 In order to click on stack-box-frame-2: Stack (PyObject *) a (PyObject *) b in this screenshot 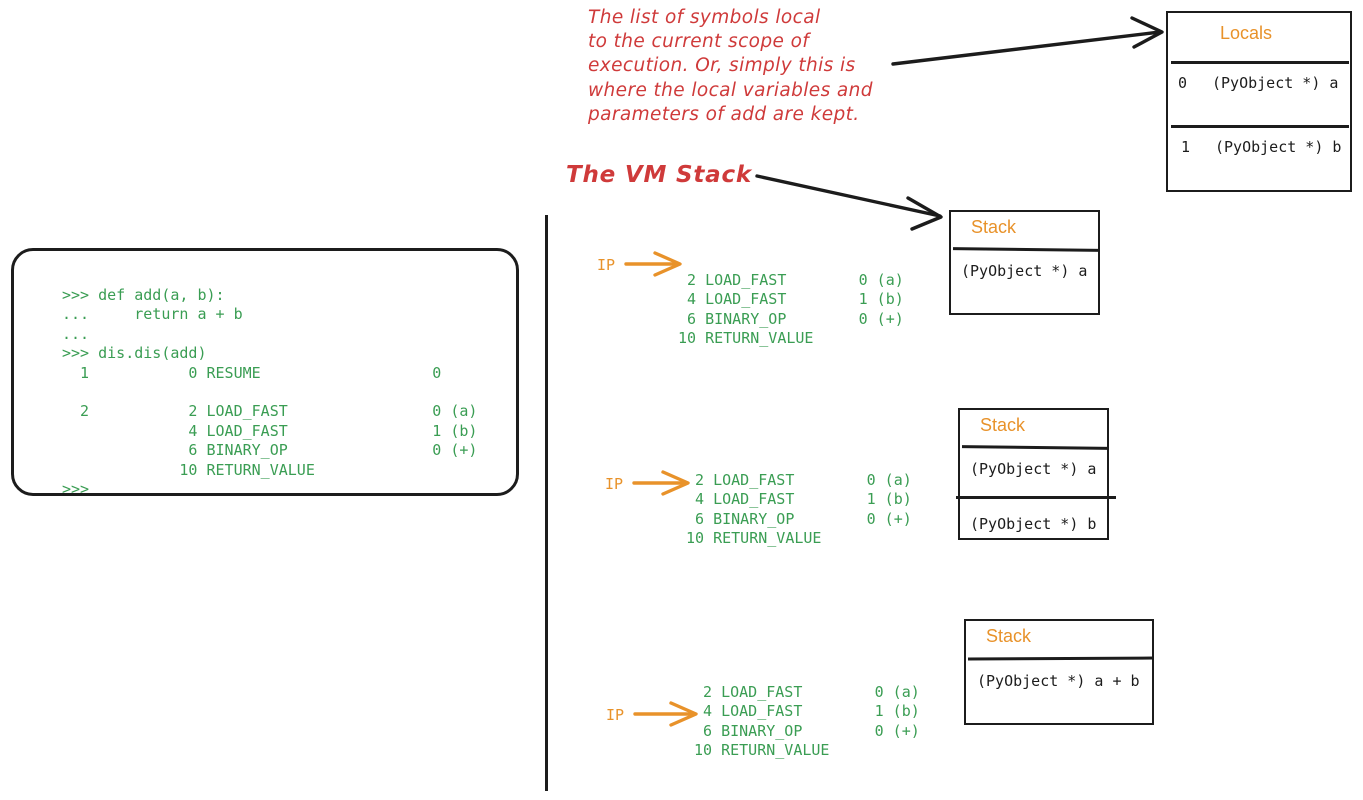, I will do `click(1036, 474)`.